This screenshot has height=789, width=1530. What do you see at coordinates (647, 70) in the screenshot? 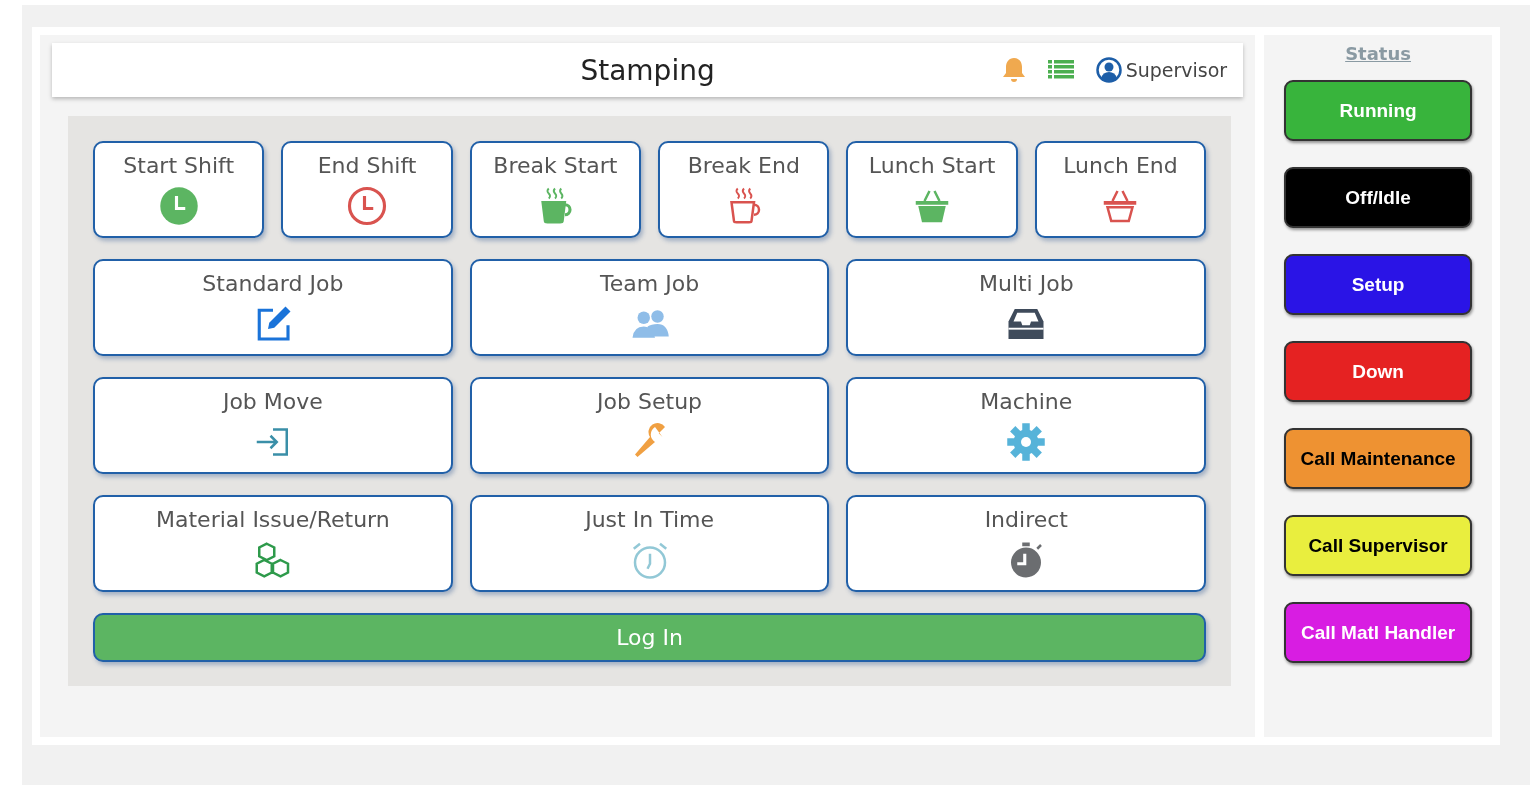
I see `page-title: Stamping` at bounding box center [647, 70].